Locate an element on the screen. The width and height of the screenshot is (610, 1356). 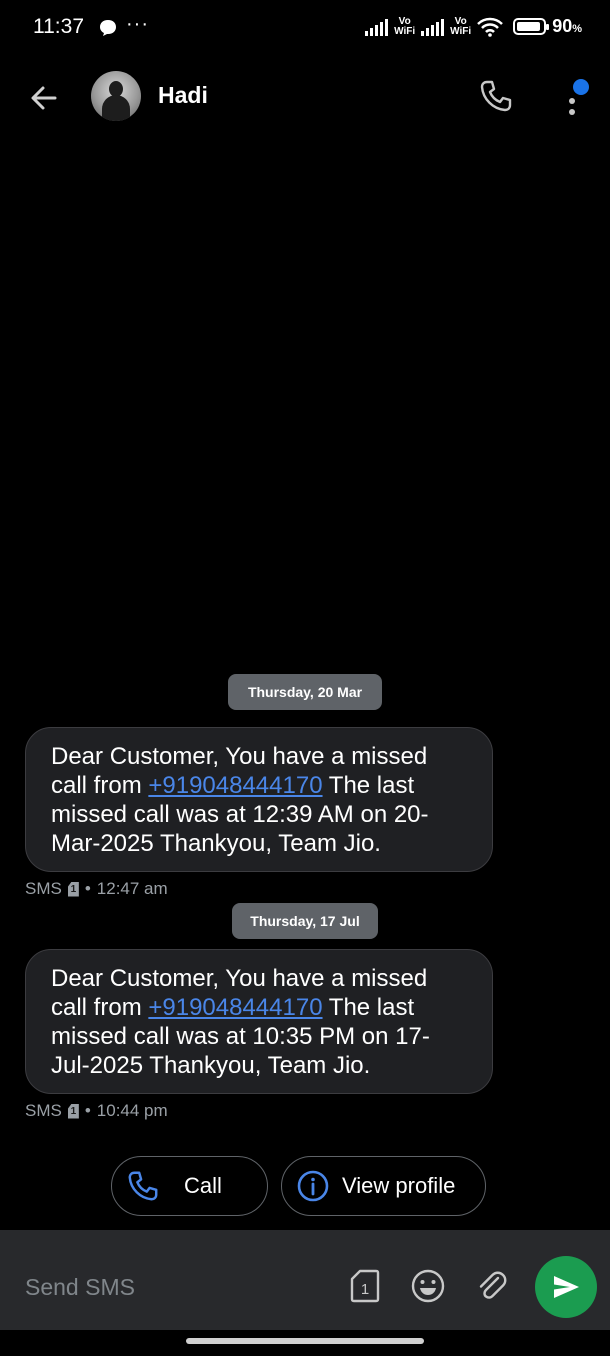
battery-icon is located at coordinates (531, 26).